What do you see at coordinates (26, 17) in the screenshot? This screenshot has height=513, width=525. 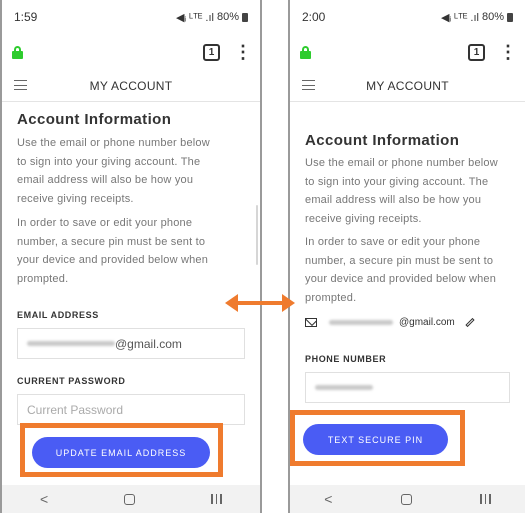 I see `status-time: 1:59` at bounding box center [26, 17].